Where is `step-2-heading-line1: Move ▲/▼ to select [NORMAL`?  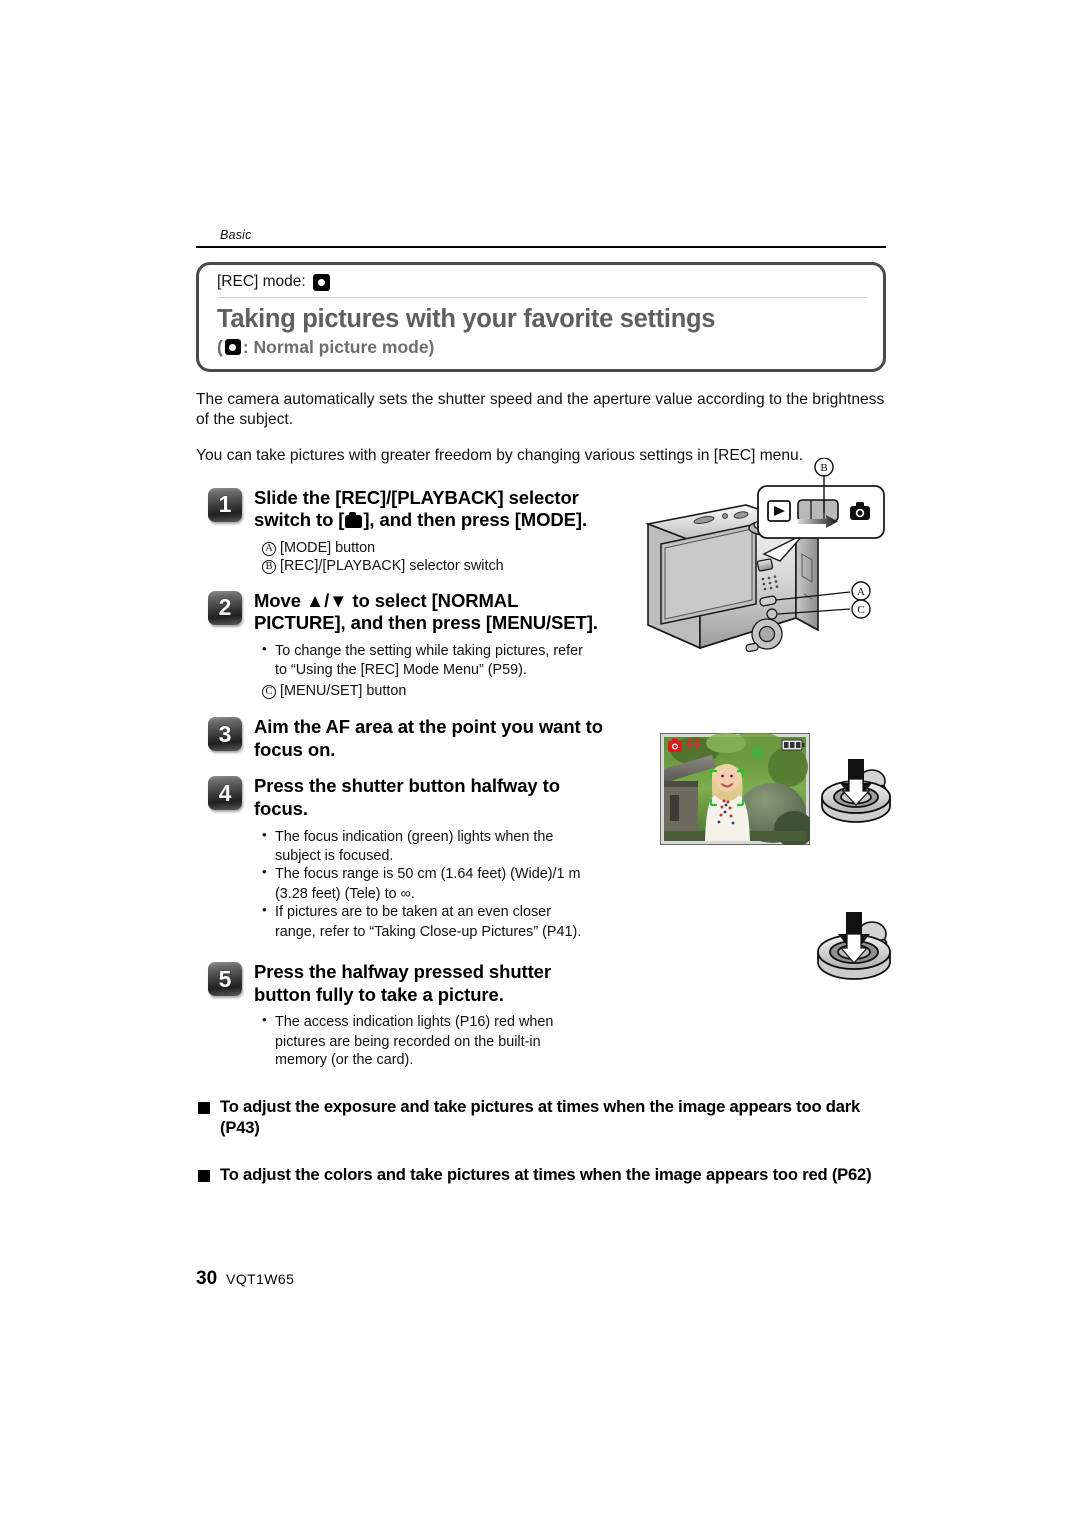 step-2-heading-line1: Move ▲/▼ to select [NORMAL is located at coordinates (386, 600).